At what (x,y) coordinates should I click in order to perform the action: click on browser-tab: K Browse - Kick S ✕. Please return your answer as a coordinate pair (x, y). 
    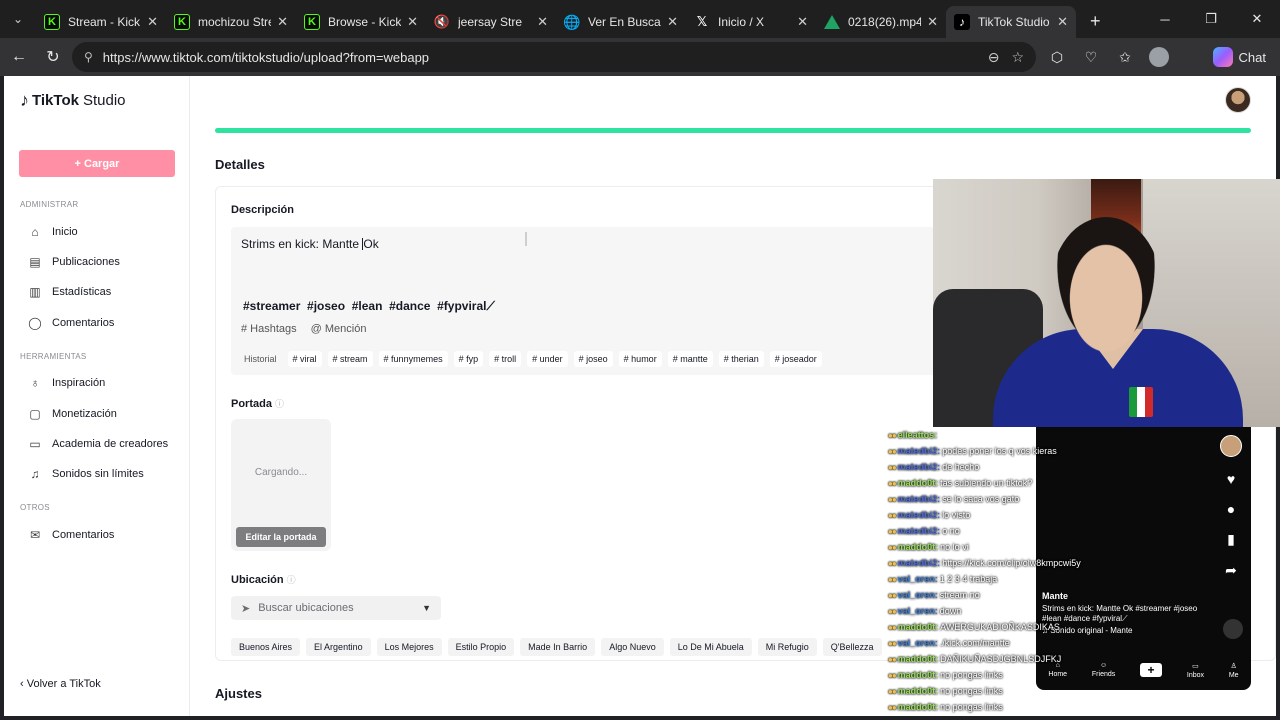
    Looking at the image, I should click on (361, 22).